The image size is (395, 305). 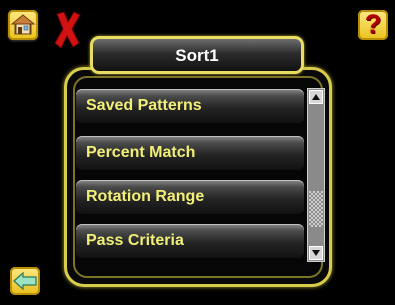 I want to click on home-button, so click(x=23, y=25).